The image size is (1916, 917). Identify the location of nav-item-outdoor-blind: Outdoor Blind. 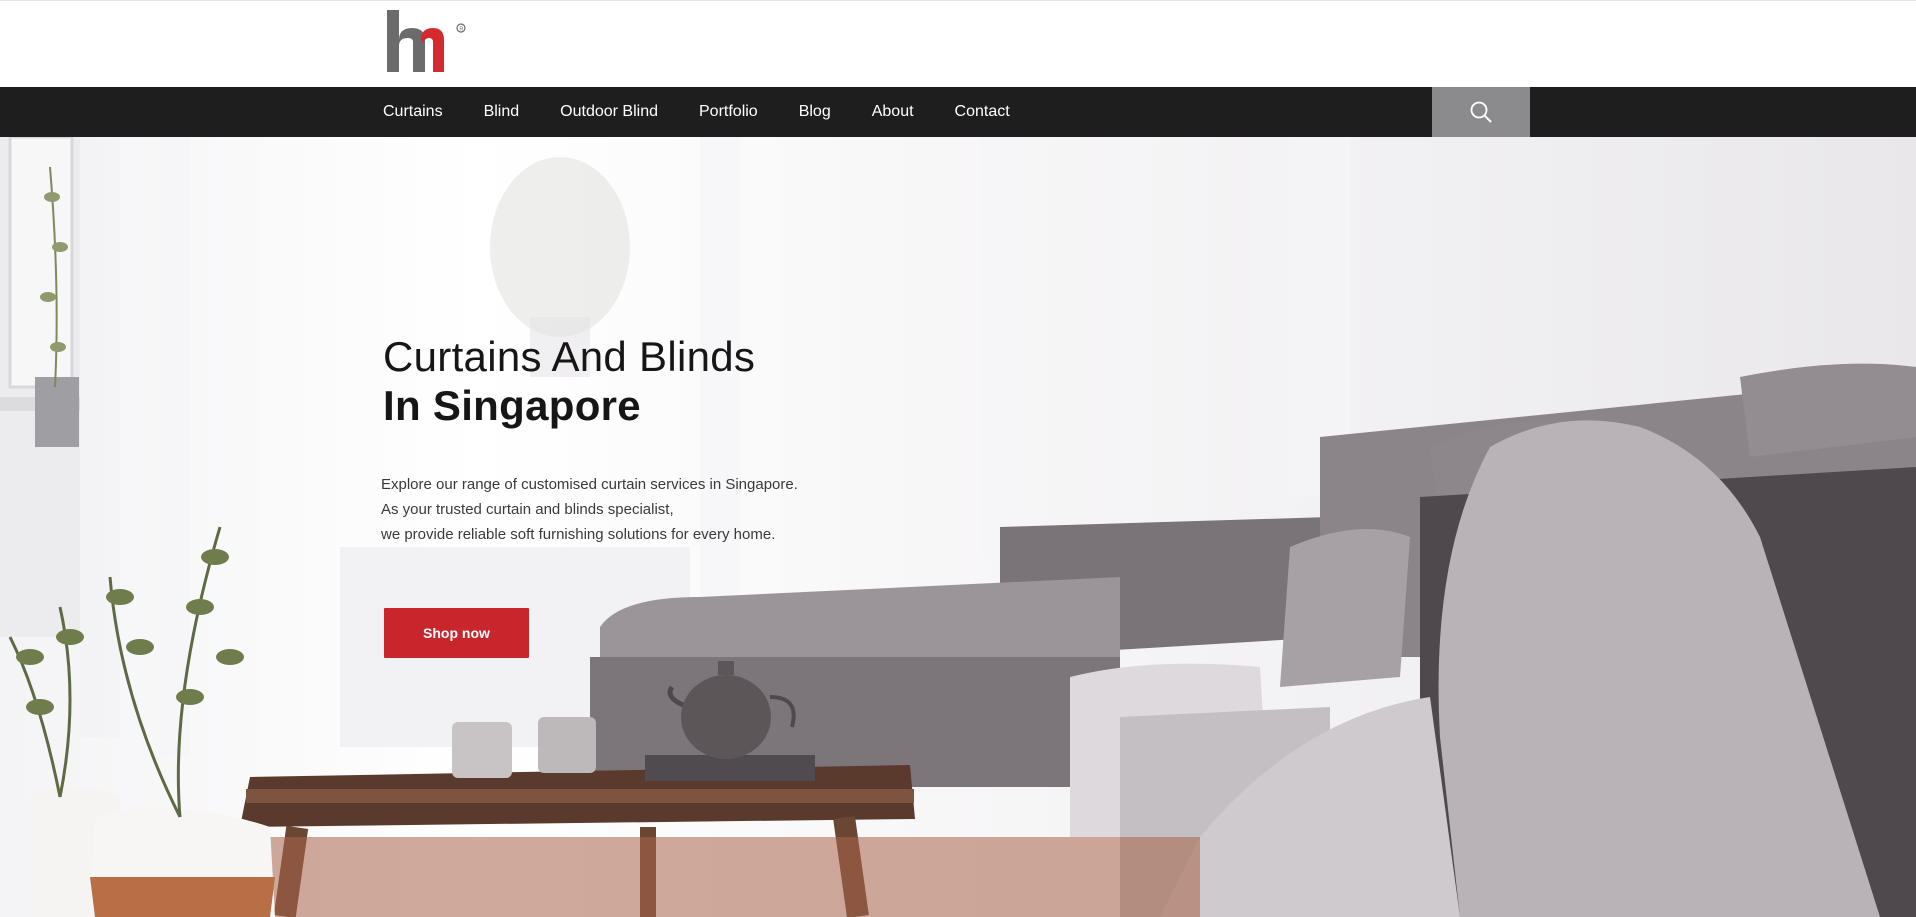
(609, 112).